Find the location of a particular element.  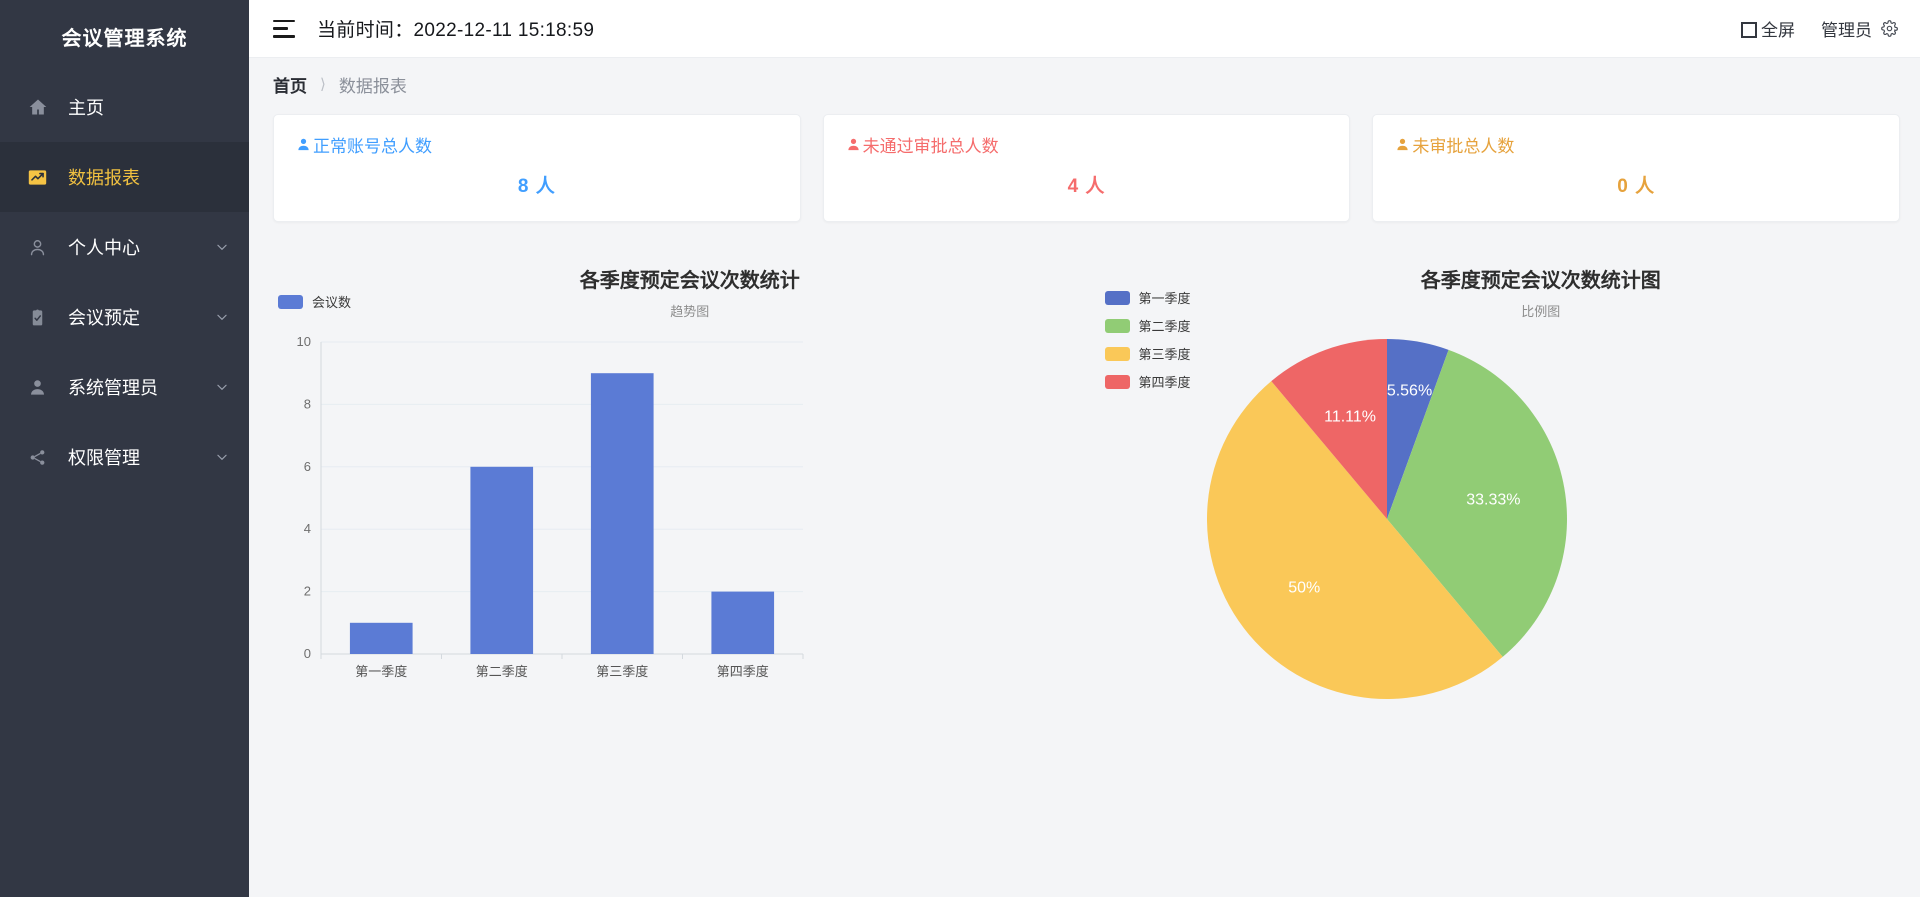

top-bar: 当前时间：2022-12-11 15:18:59 全屏 管理员 is located at coordinates (1084, 29).